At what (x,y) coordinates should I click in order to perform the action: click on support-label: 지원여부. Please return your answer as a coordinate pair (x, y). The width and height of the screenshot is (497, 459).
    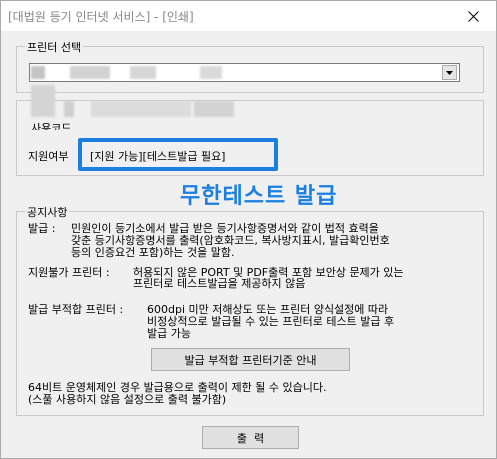
    Looking at the image, I should click on (48, 156).